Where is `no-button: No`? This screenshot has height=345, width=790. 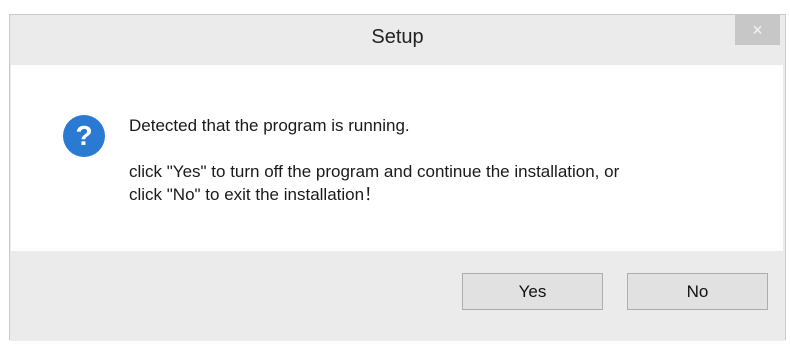 no-button: No is located at coordinates (697, 291).